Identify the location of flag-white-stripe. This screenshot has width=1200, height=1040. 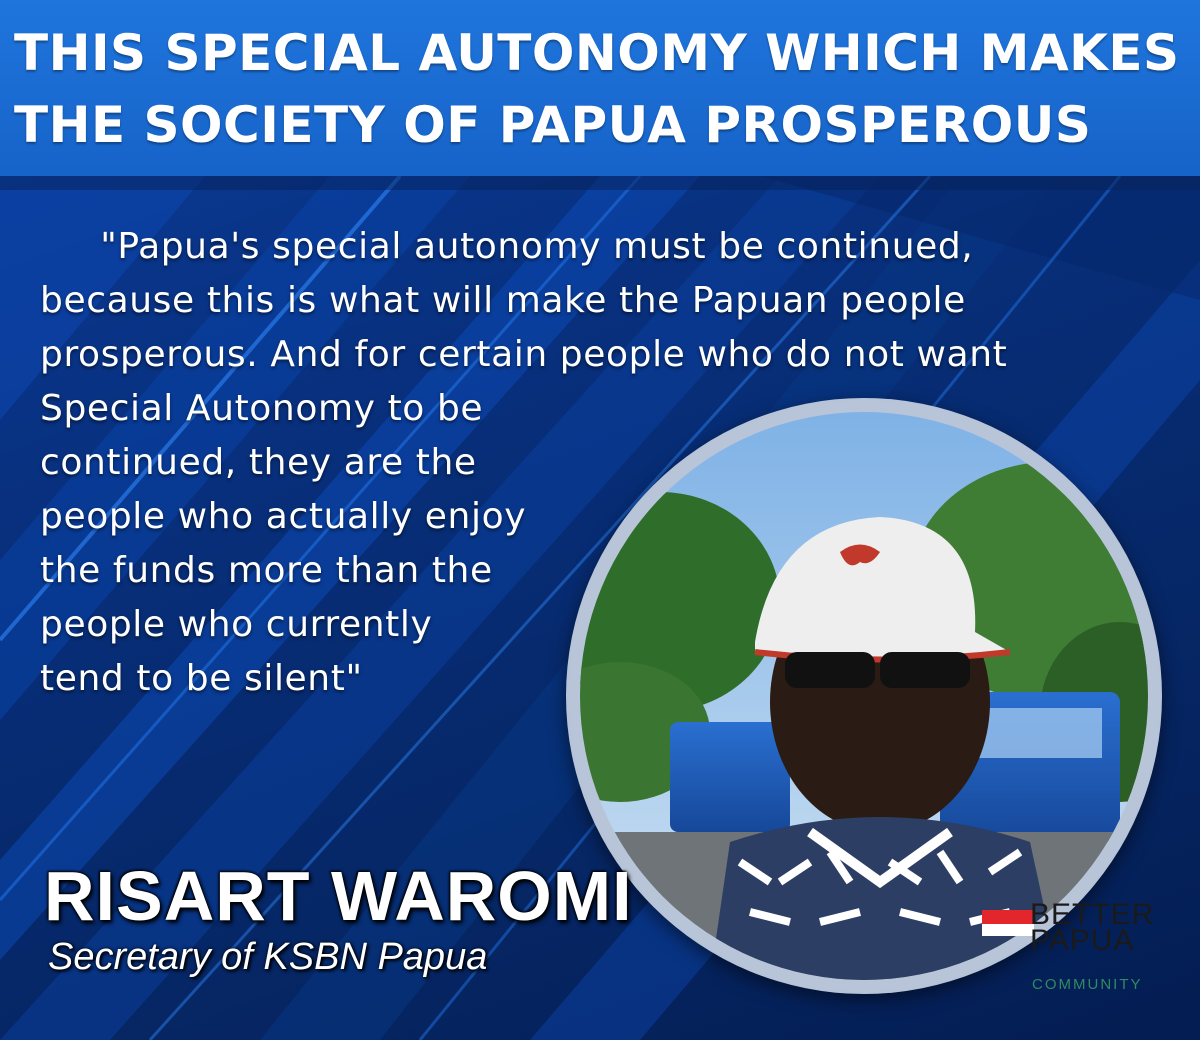
(1008, 930).